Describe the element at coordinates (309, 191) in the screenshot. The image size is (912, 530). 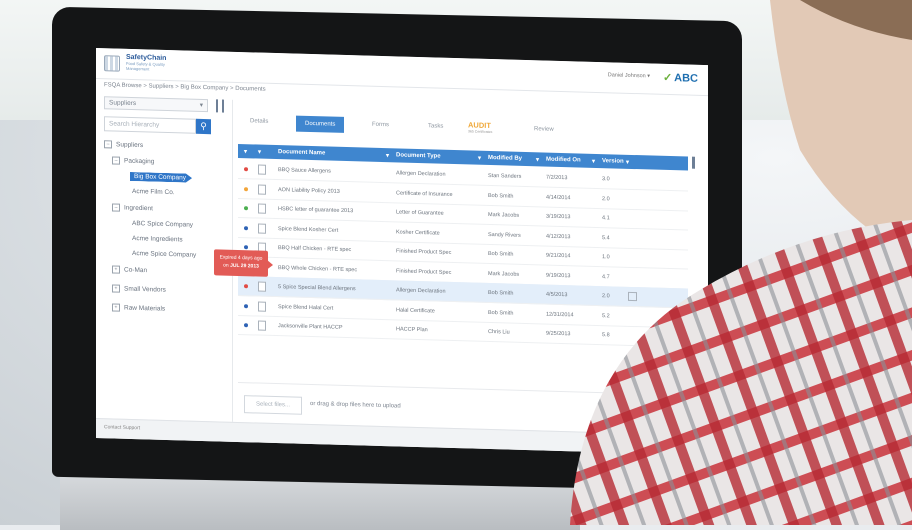
I see `cell-document-name: AON Liability Policy 2013` at that location.